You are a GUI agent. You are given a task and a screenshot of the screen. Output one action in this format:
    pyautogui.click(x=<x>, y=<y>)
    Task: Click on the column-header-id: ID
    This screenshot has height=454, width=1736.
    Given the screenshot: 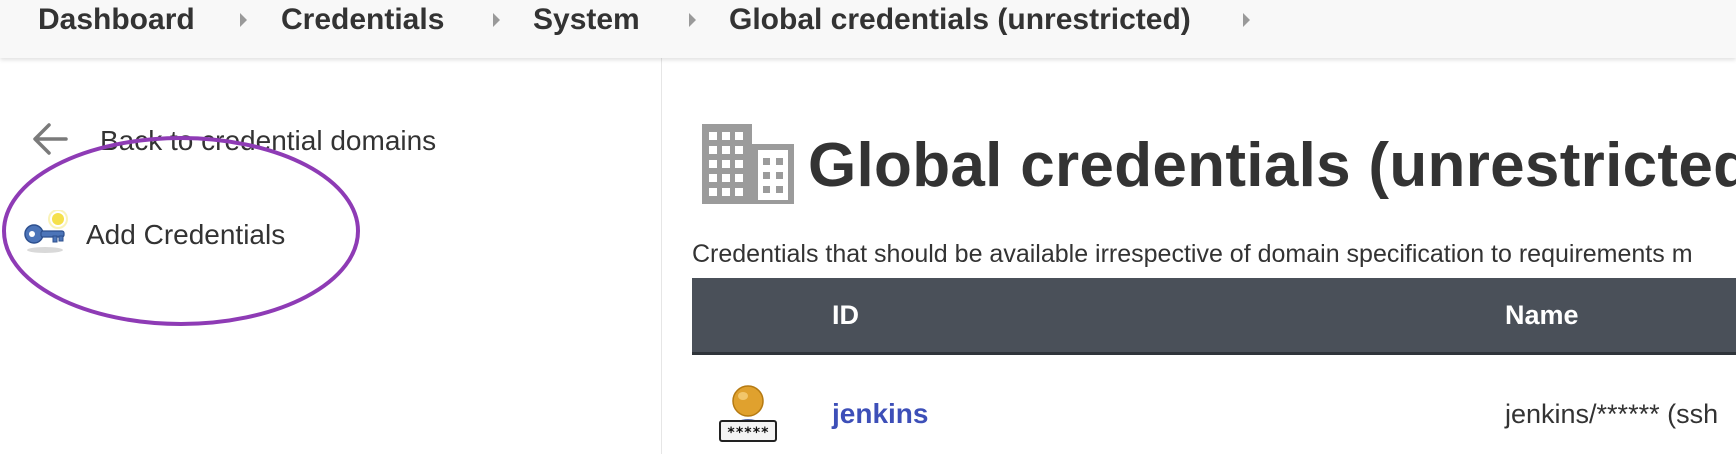 What is the action you would take?
    pyautogui.click(x=845, y=315)
    